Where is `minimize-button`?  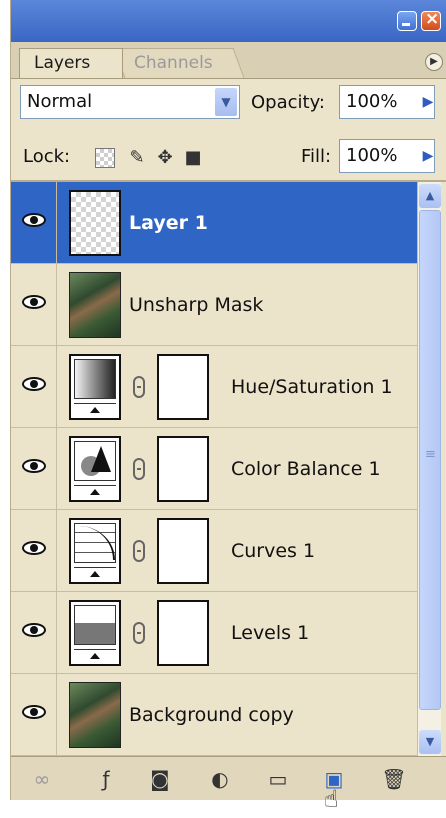
minimize-button is located at coordinates (407, 21).